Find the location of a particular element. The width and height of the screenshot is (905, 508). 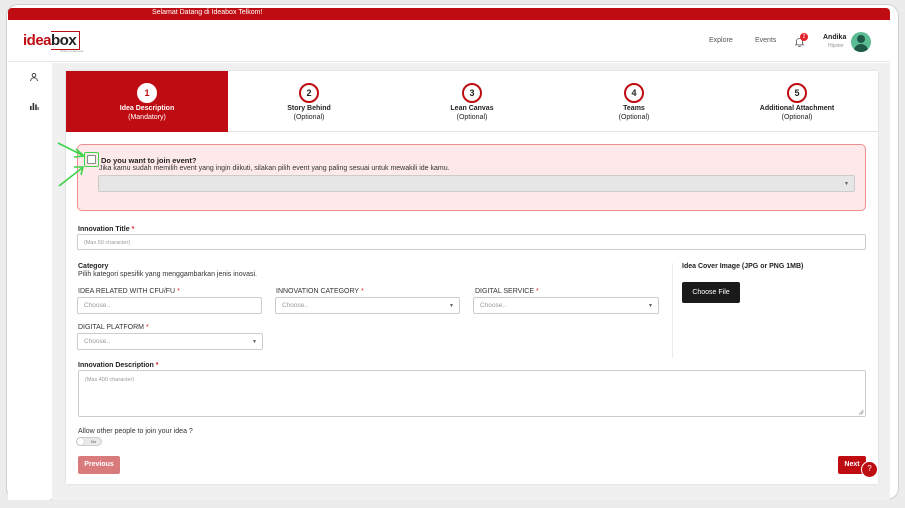

allow-join-toggle: No is located at coordinates (89, 441).